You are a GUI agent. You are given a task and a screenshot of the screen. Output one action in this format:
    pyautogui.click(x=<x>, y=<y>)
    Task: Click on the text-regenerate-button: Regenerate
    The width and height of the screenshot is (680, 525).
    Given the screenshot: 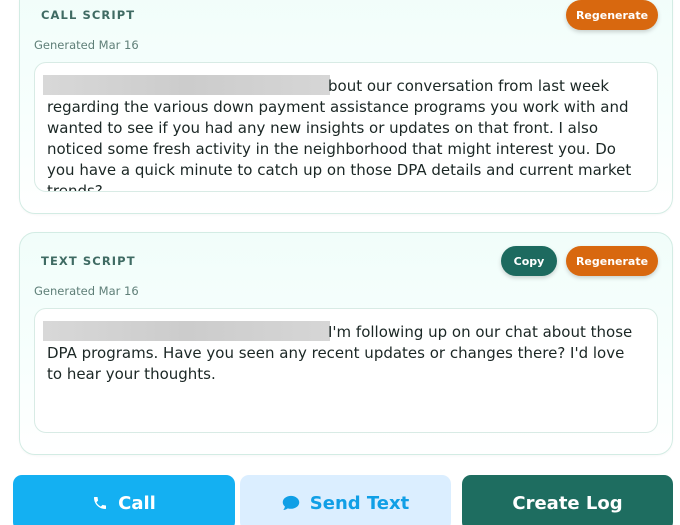 What is the action you would take?
    pyautogui.click(x=612, y=261)
    